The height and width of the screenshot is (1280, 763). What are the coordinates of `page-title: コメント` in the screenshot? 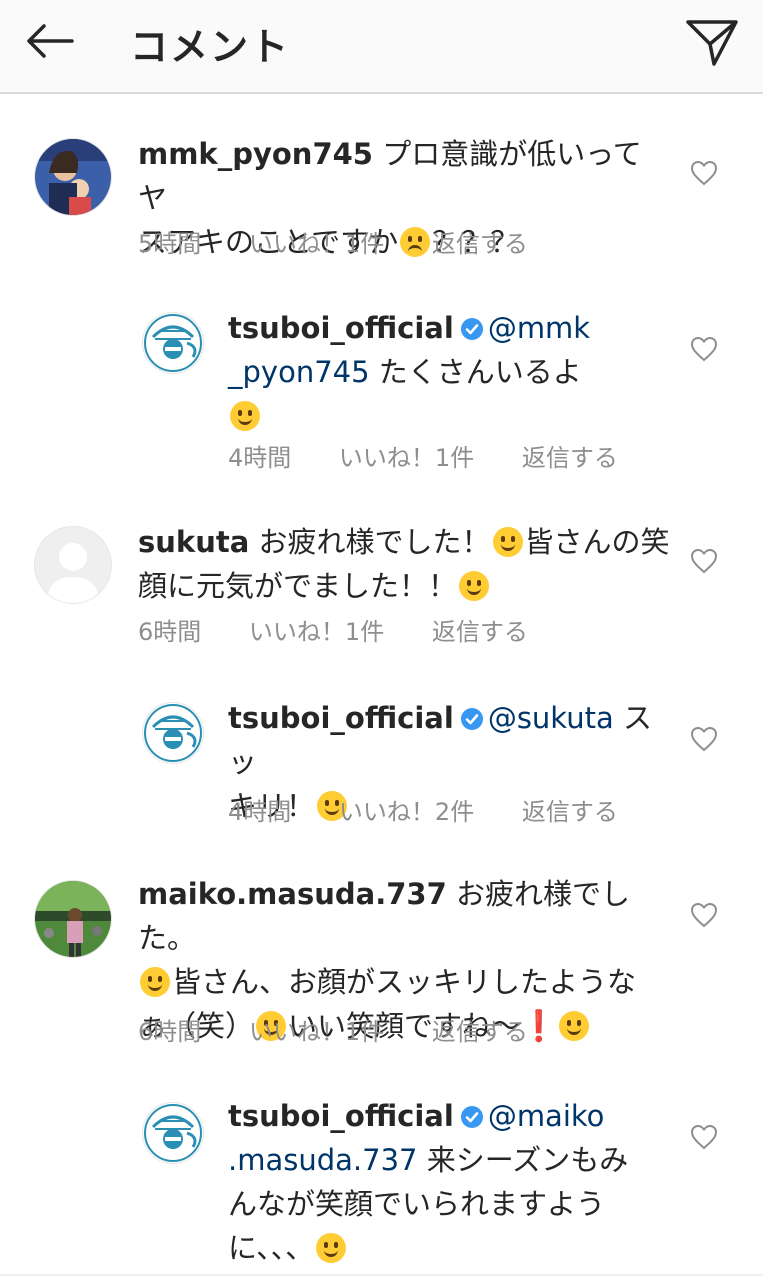 It's located at (210, 47).